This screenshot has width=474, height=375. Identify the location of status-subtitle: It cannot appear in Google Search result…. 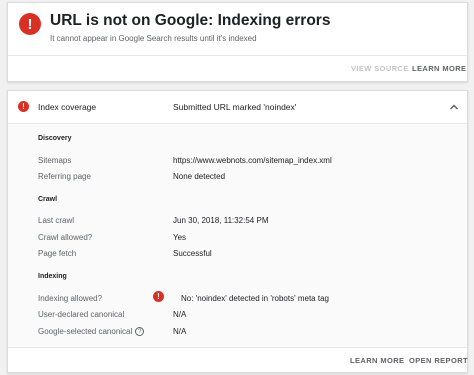
(153, 38).